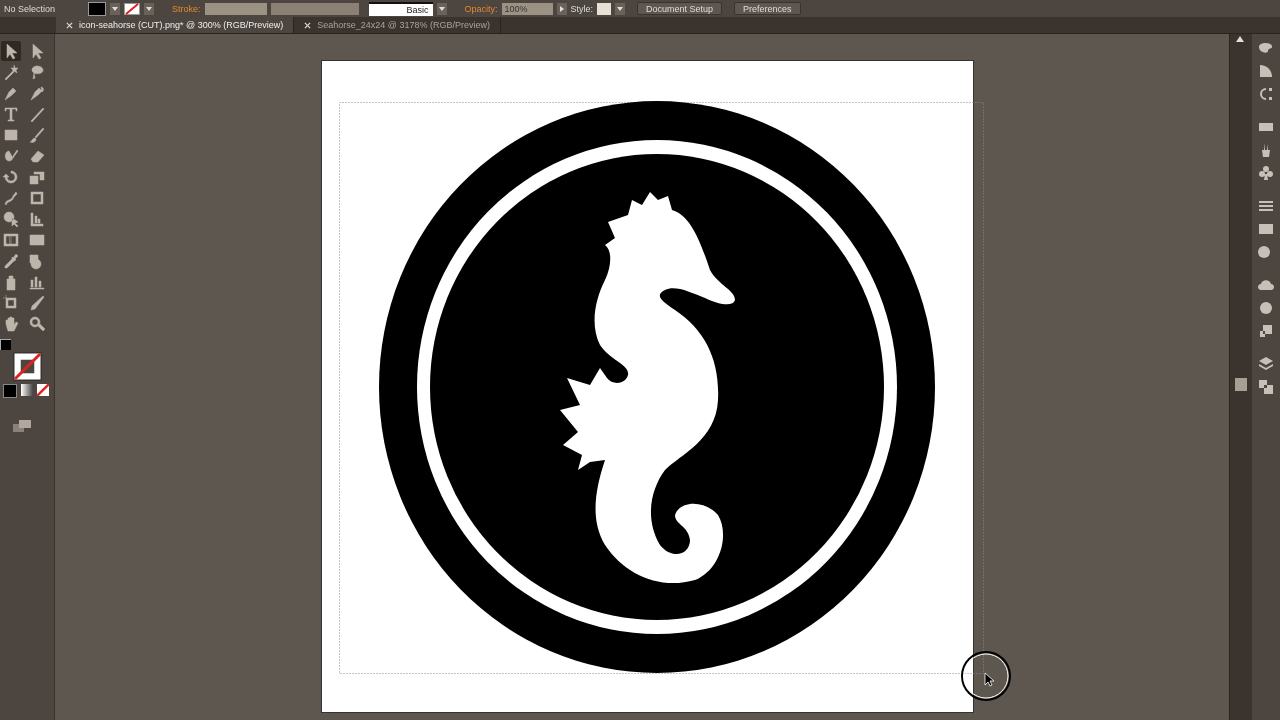 Image resolution: width=1280 pixels, height=720 pixels. Describe the element at coordinates (30, 8) in the screenshot. I see `selection-status: No Selection` at that location.